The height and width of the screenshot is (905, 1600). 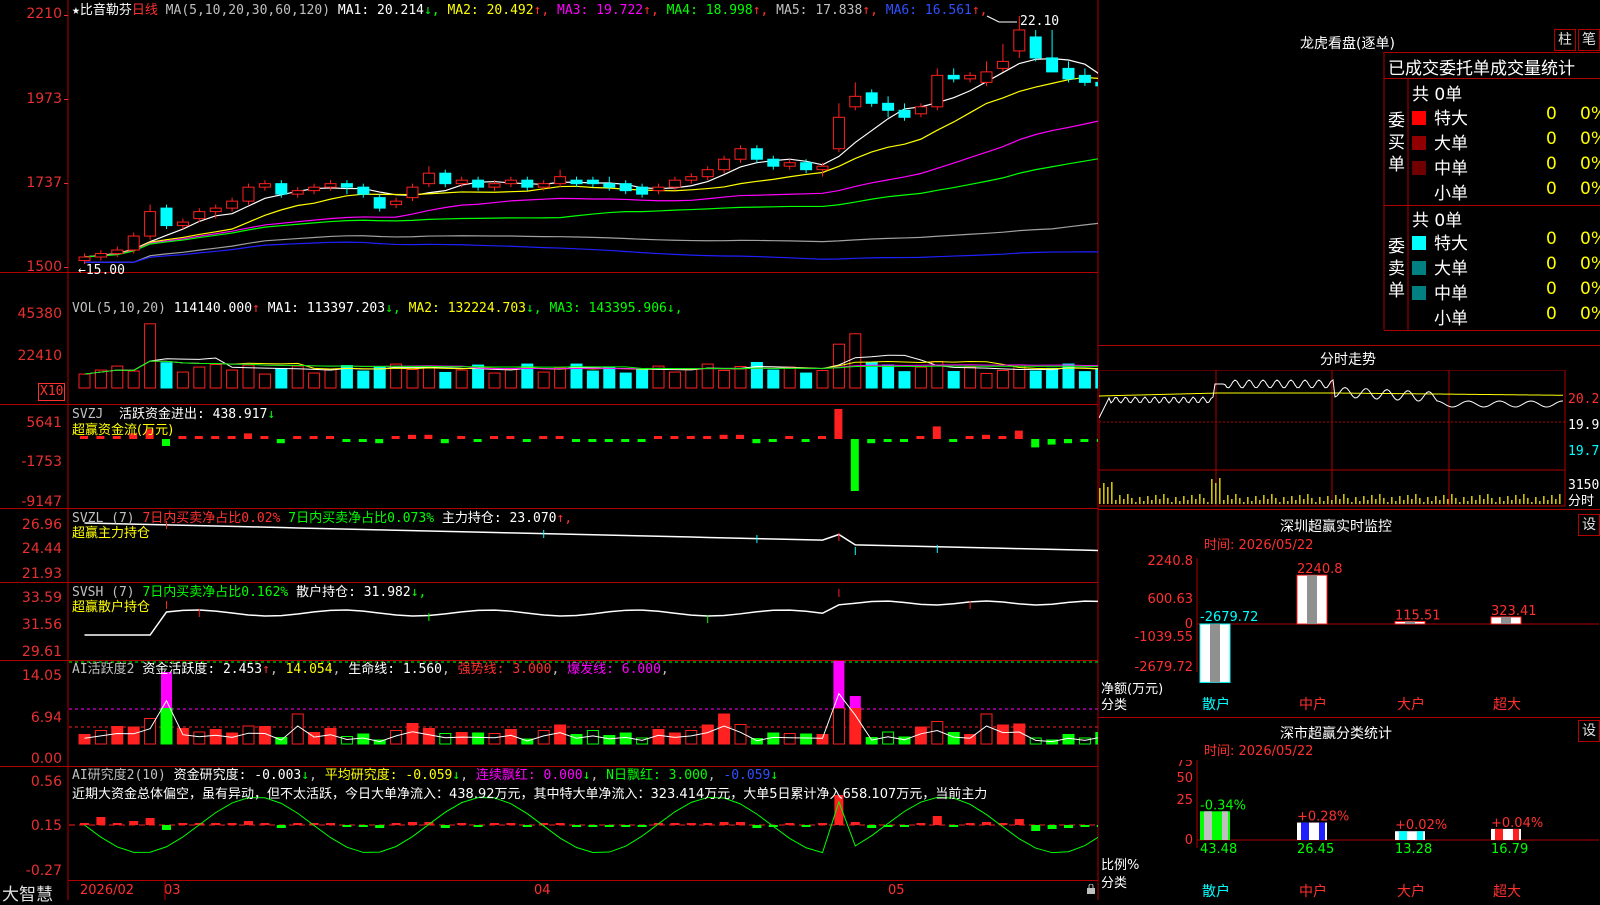 I want to click on order-stat-row: 中单 0 0%, so click(x=1506, y=166).